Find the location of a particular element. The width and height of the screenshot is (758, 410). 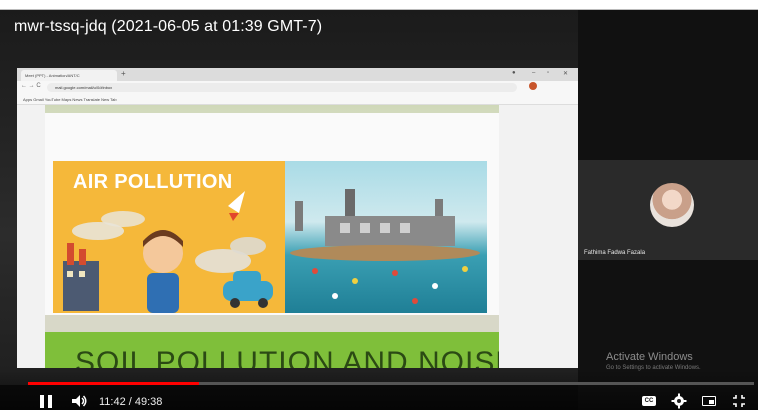

miniplayer-button is located at coordinates (709, 401).